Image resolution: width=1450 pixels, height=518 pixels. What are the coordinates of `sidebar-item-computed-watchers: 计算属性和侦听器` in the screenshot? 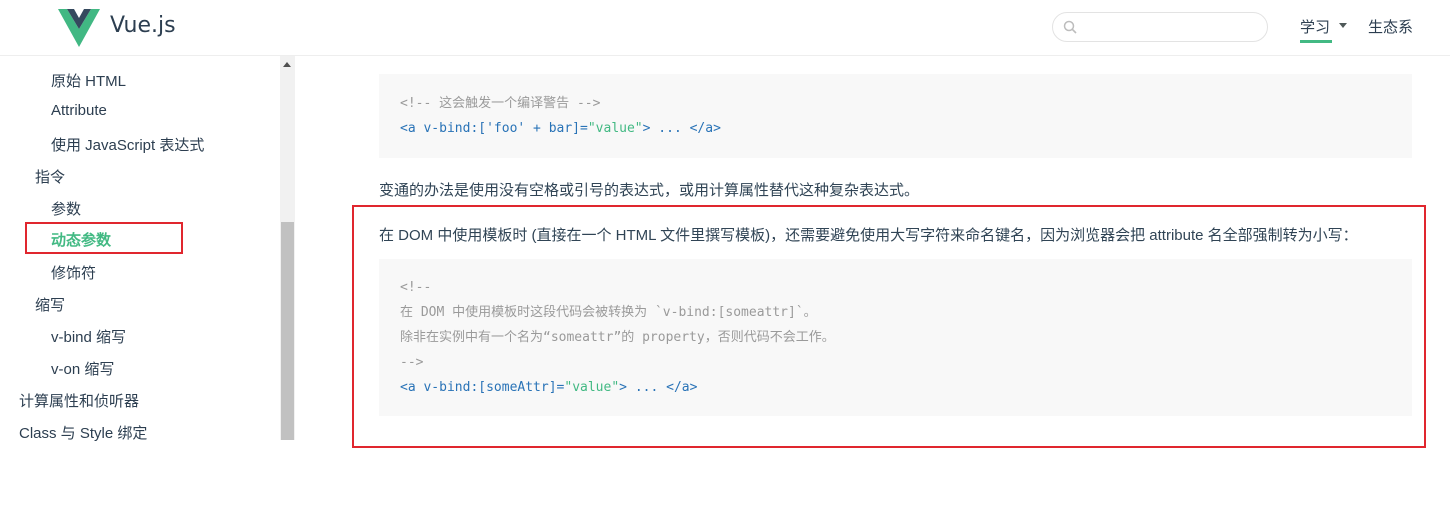 It's located at (79, 400).